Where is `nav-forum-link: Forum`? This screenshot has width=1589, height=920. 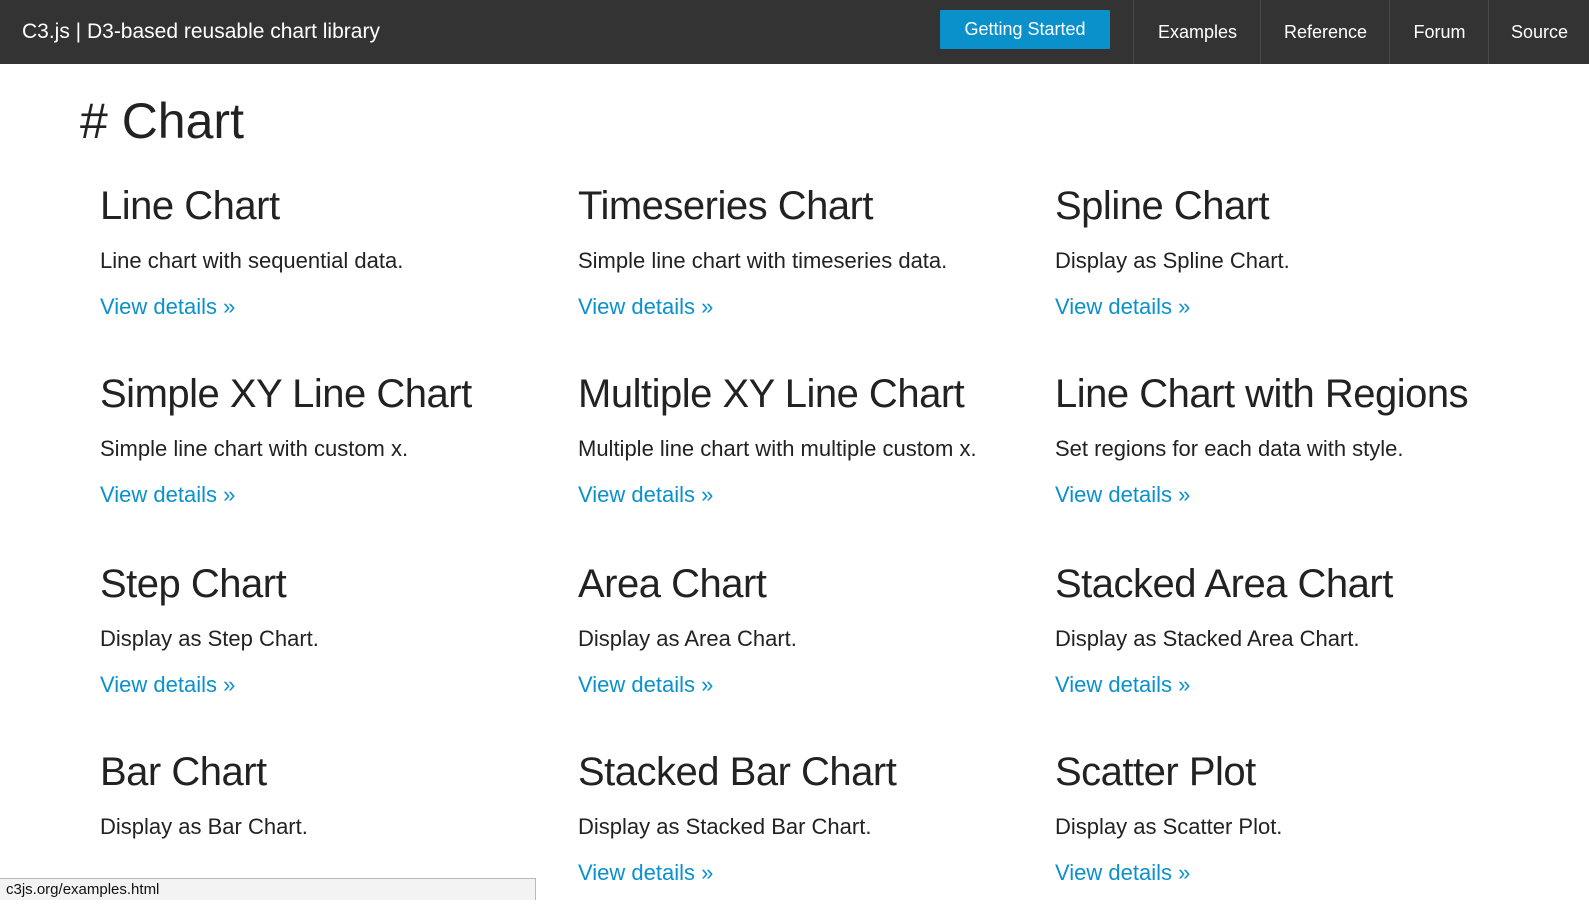
nav-forum-link: Forum is located at coordinates (1439, 32).